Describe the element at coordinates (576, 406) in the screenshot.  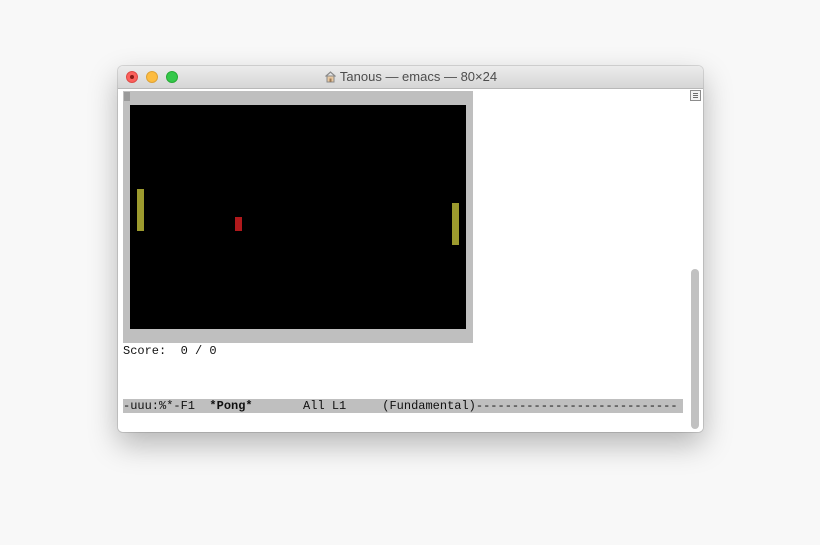
I see `modeline-fill: ----------------------------` at that location.